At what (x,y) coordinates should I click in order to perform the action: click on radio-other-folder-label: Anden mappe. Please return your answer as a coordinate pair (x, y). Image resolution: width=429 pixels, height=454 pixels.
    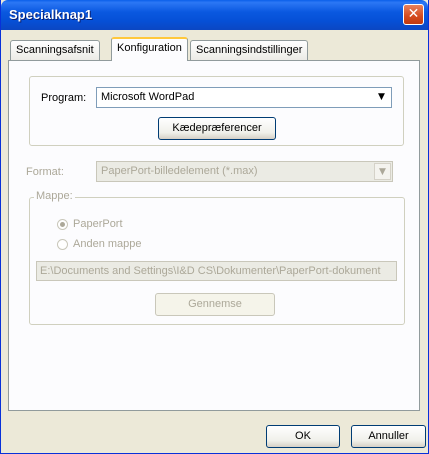
    Looking at the image, I should click on (107, 244).